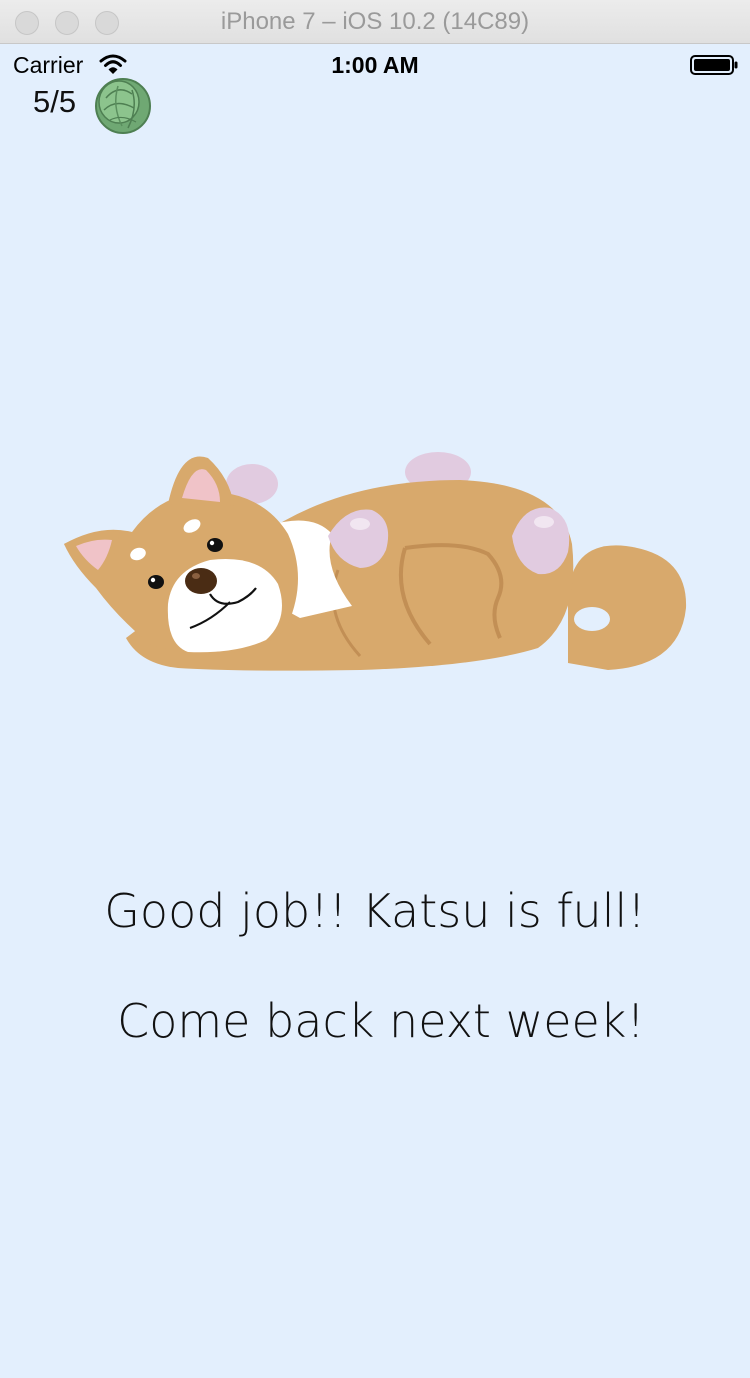 The height and width of the screenshot is (1378, 750). I want to click on cabbage-icon, so click(123, 106).